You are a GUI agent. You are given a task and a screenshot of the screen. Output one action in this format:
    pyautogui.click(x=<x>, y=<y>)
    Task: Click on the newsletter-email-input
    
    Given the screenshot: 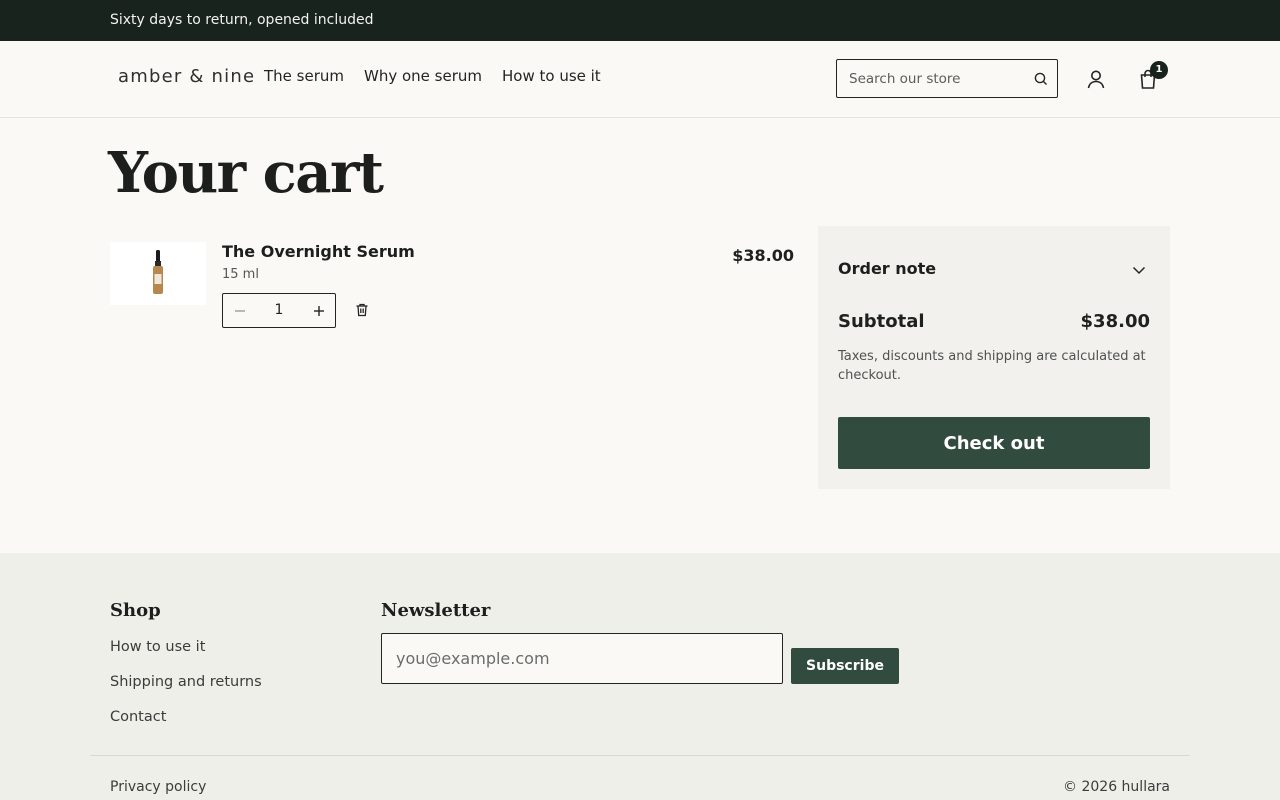 What is the action you would take?
    pyautogui.click(x=582, y=658)
    